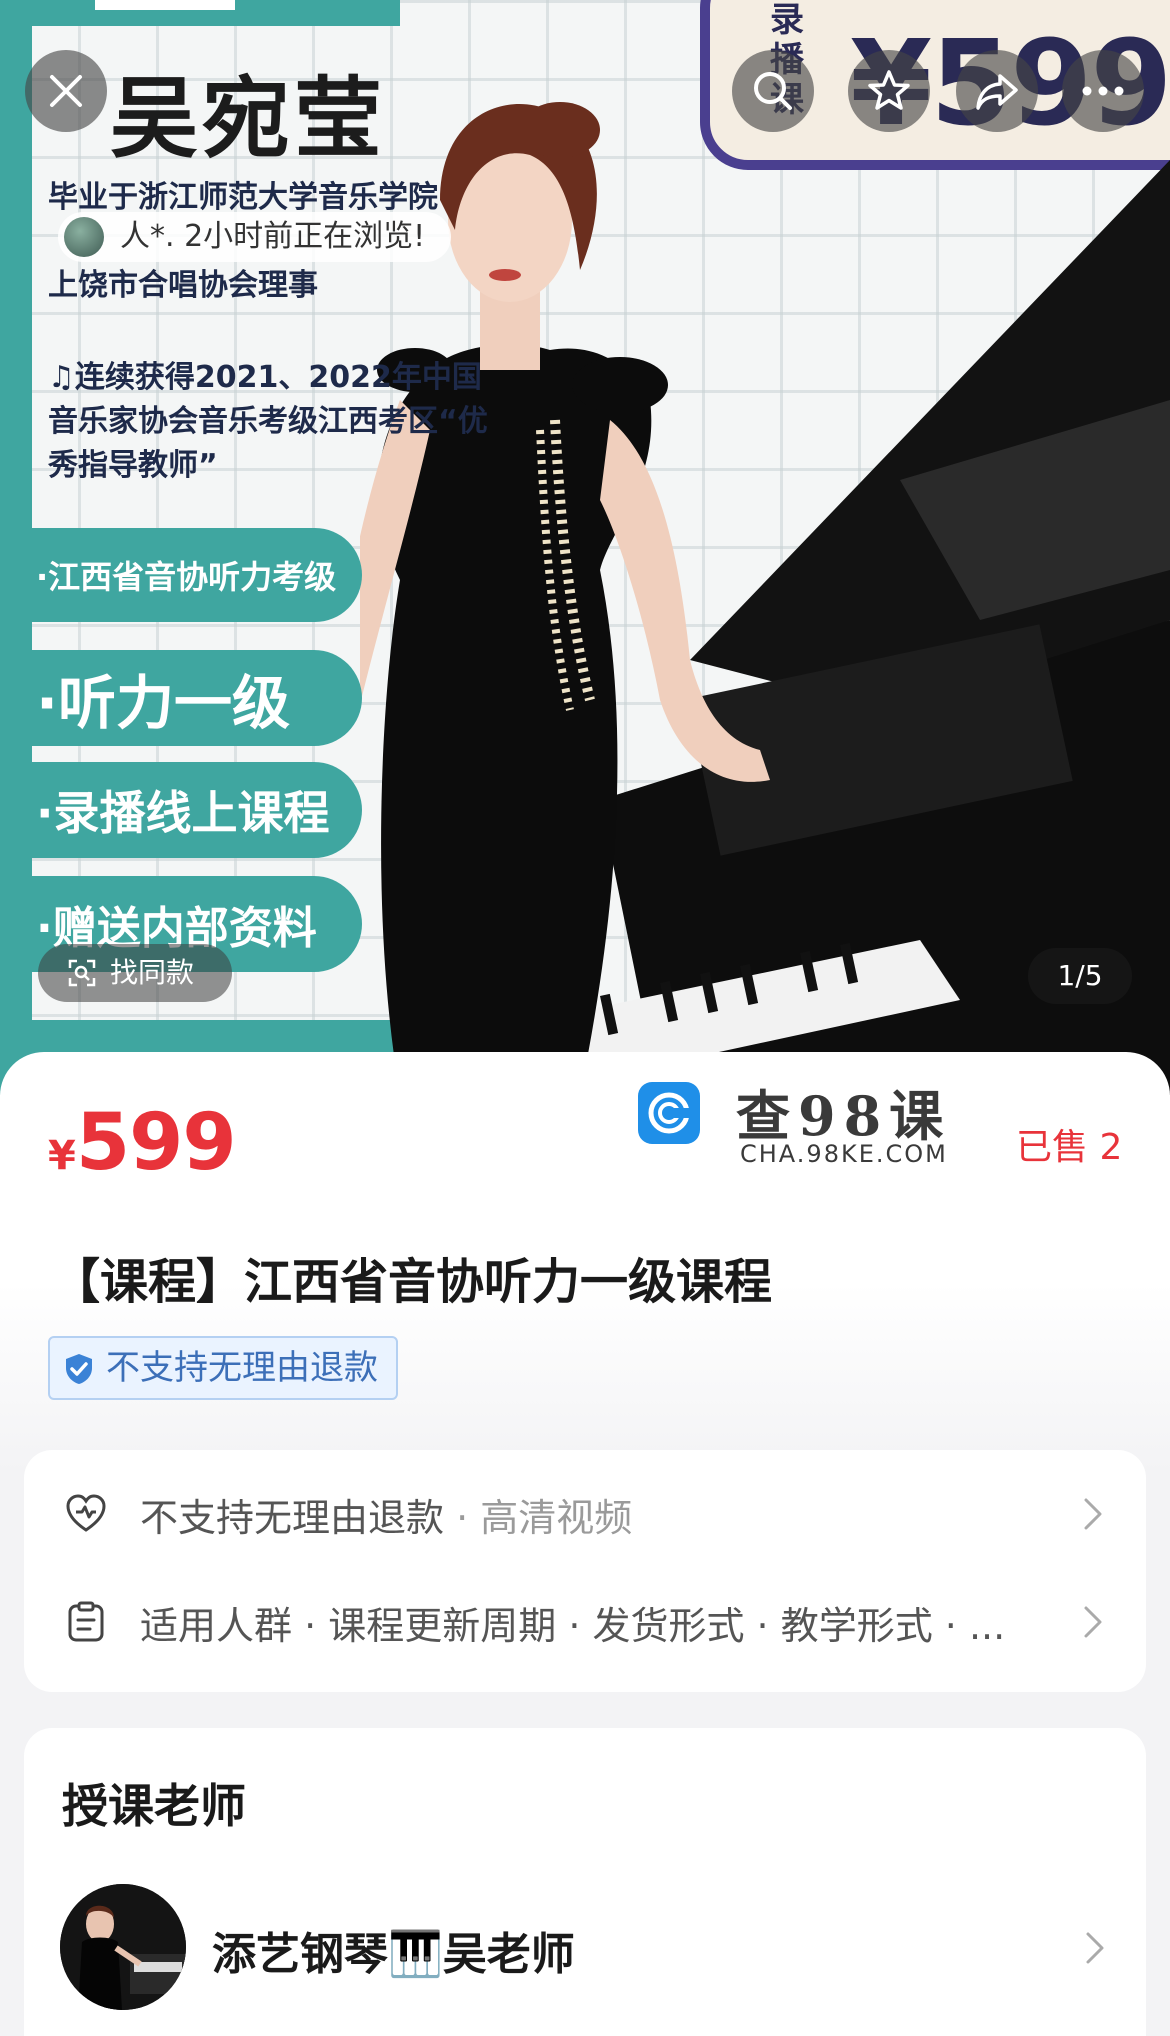 The width and height of the screenshot is (1170, 2036). I want to click on clipboard-icon, so click(86, 1621).